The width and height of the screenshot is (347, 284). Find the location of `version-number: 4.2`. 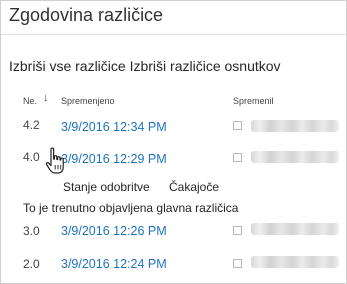

version-number: 4.2 is located at coordinates (31, 125).